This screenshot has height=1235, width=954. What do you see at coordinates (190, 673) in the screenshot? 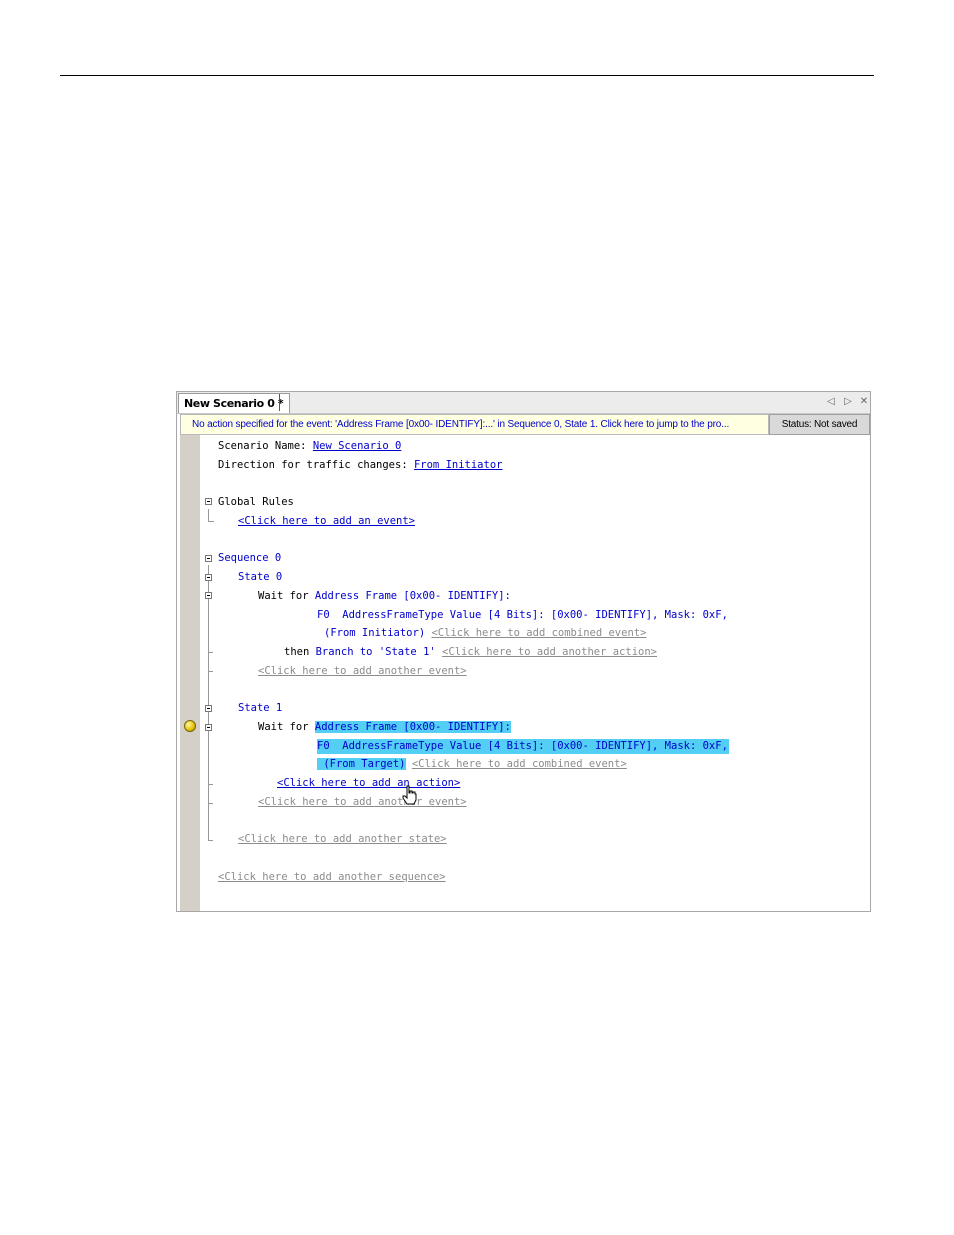
I see `editor-gutter` at bounding box center [190, 673].